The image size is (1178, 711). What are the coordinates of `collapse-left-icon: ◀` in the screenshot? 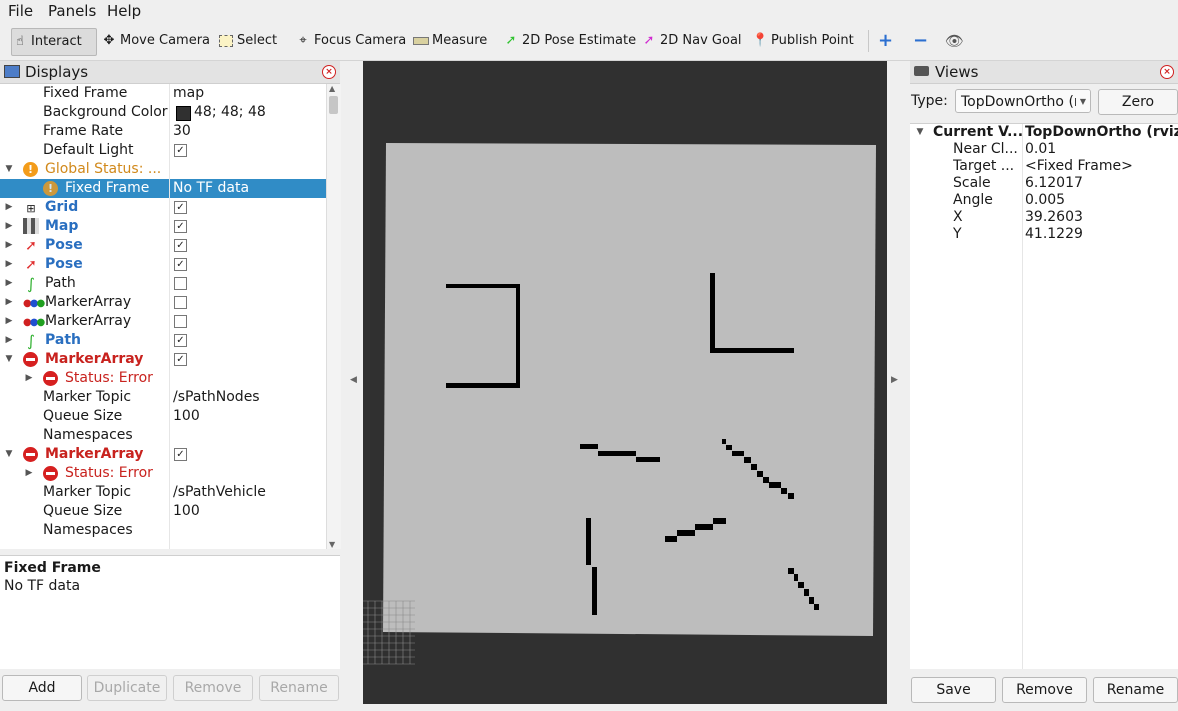 It's located at (353, 380).